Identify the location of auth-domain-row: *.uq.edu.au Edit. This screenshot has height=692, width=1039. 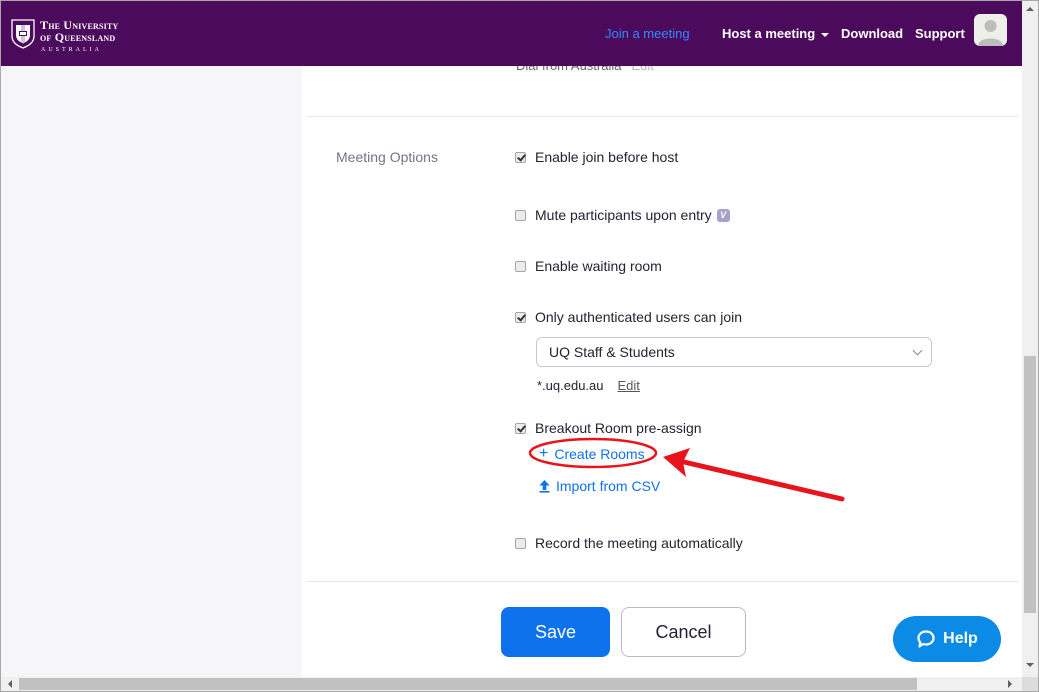
(588, 385).